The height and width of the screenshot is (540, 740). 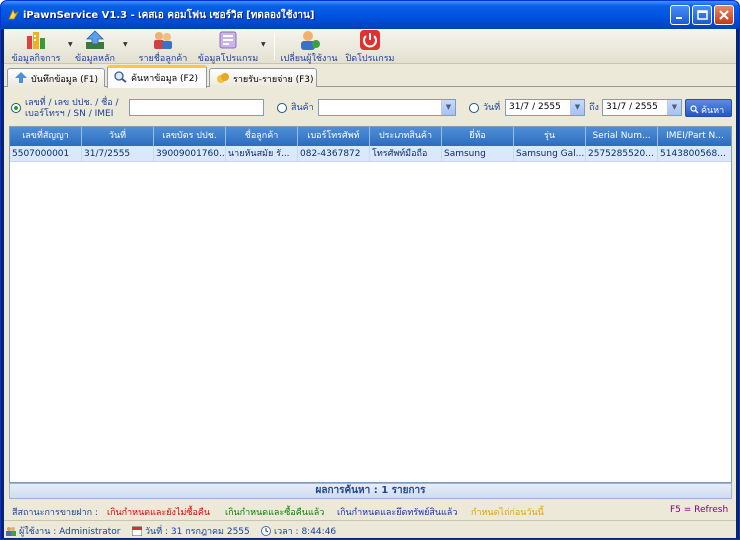 I want to click on master-data-label: ข้อมูลหลัก, so click(x=95, y=59).